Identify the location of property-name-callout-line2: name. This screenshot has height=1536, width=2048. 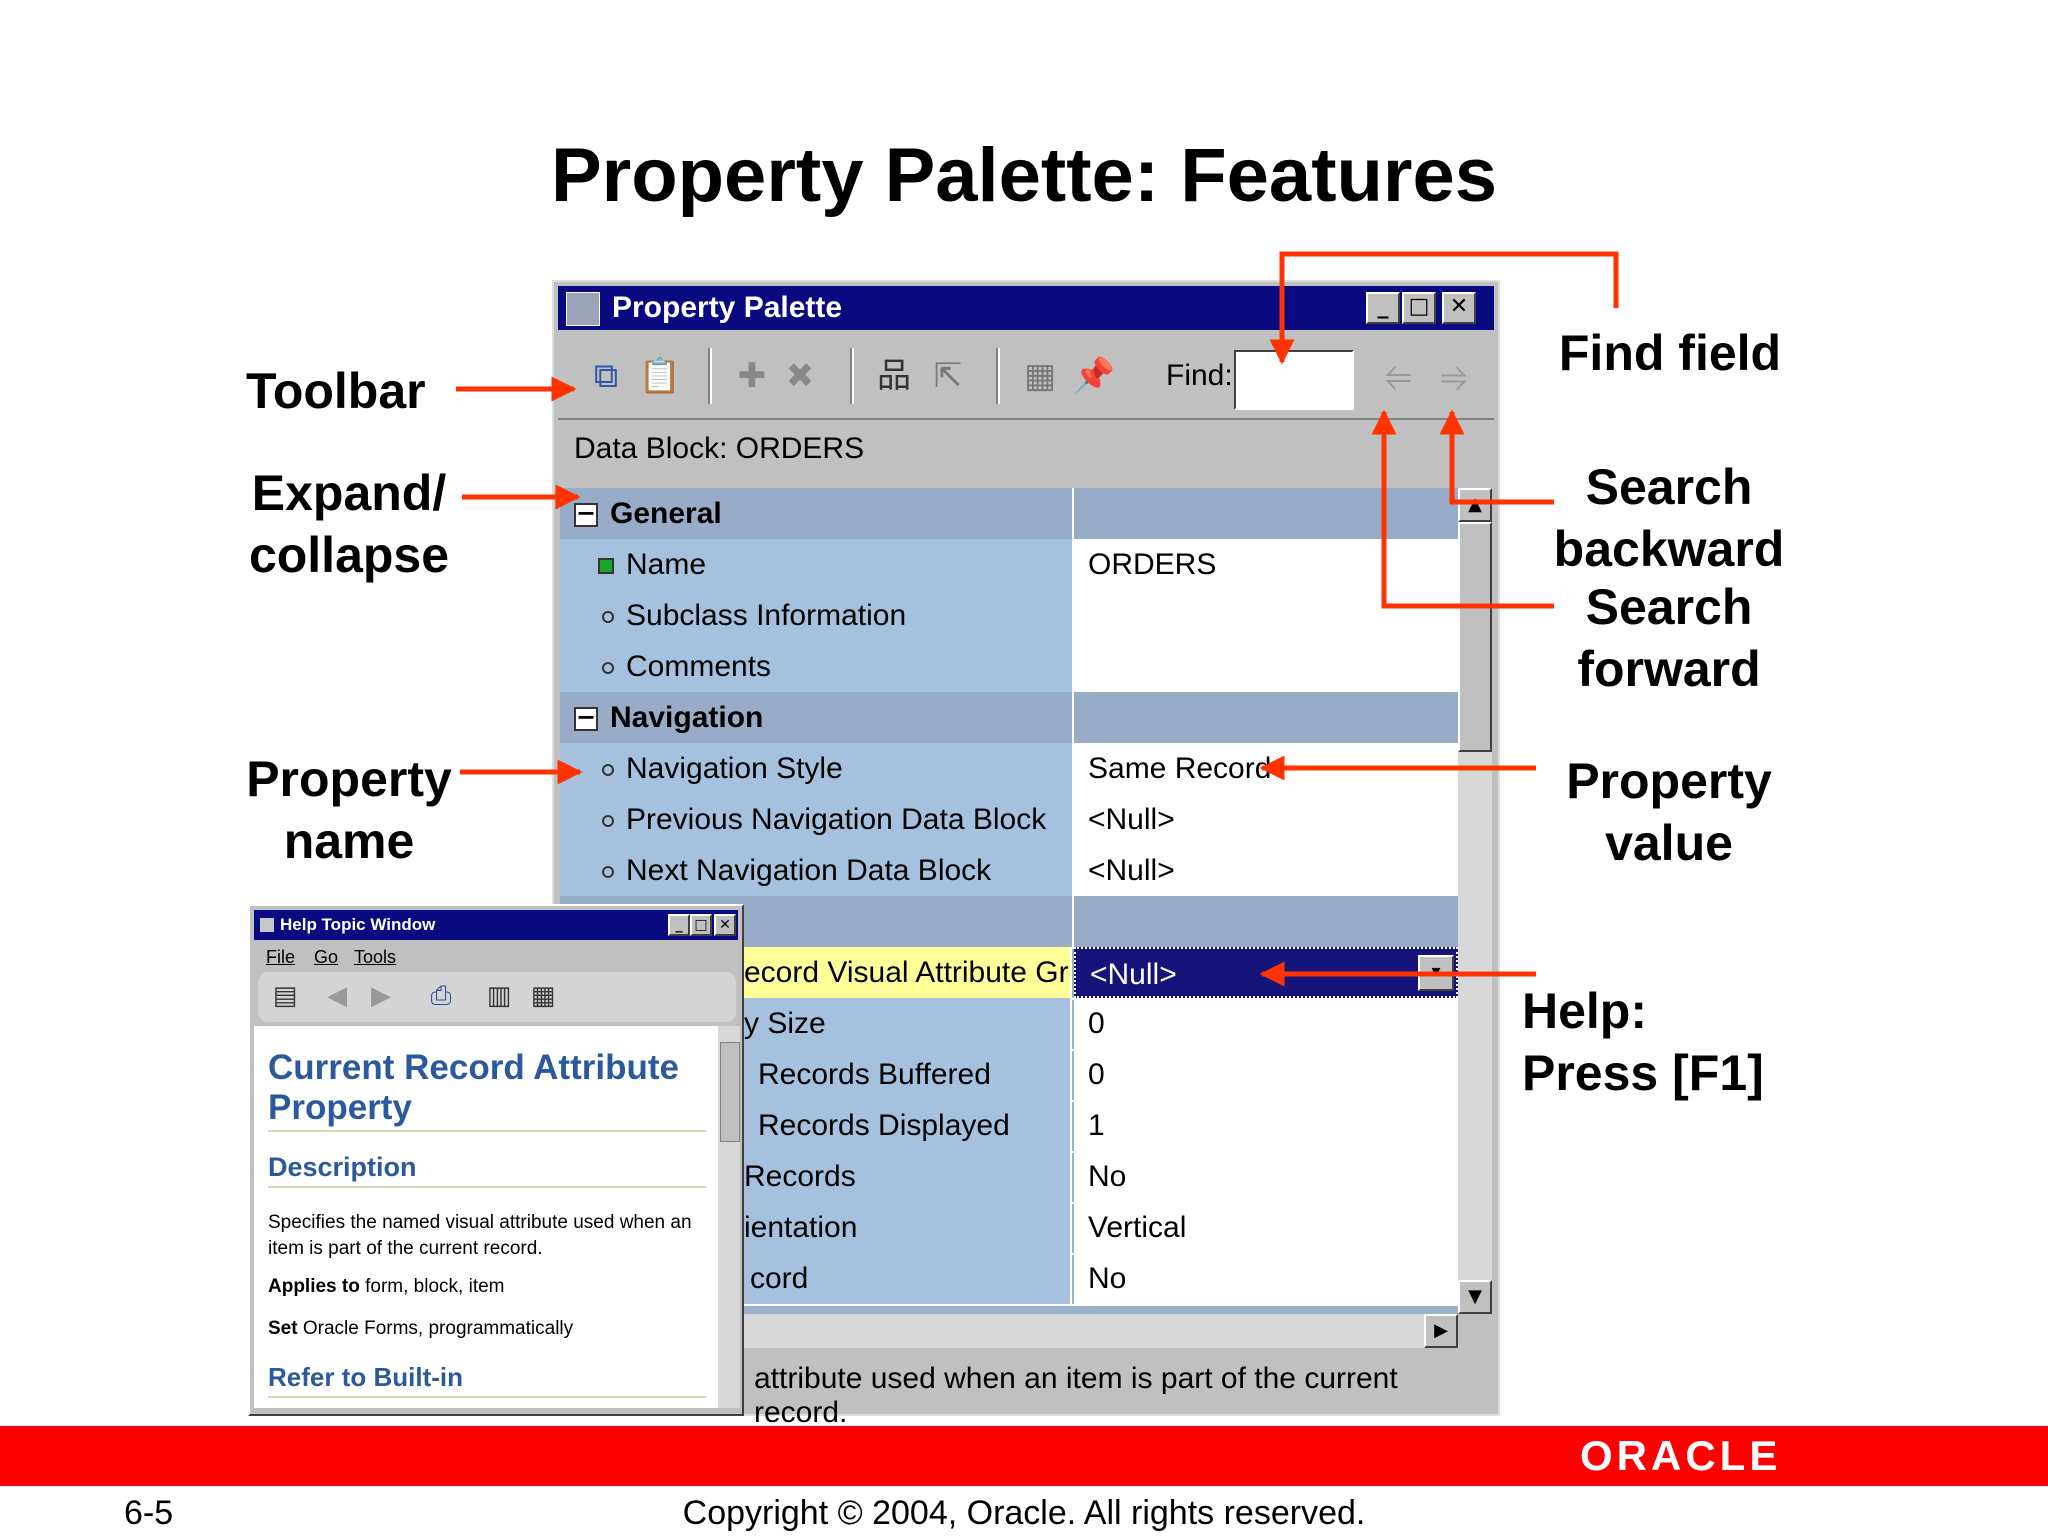
(349, 841).